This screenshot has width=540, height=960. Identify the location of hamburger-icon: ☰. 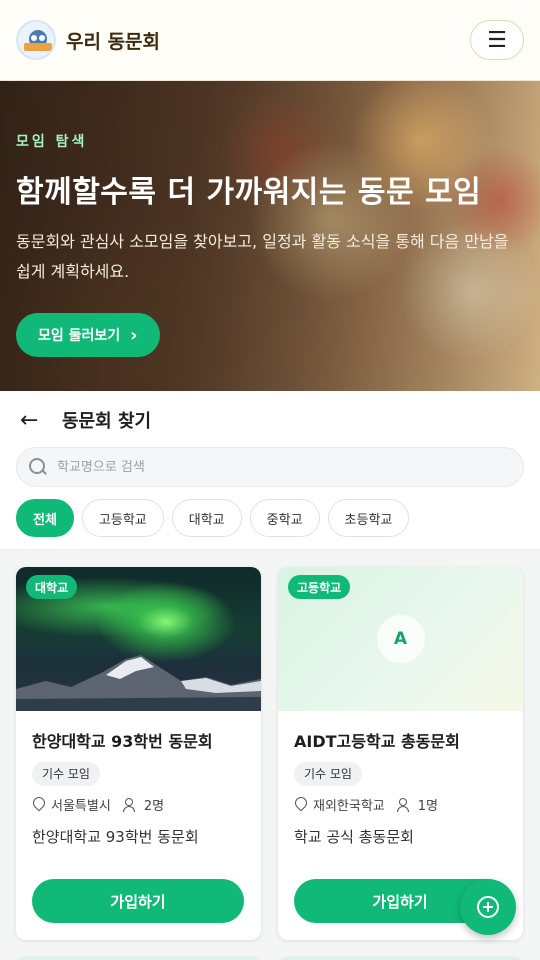
(497, 40).